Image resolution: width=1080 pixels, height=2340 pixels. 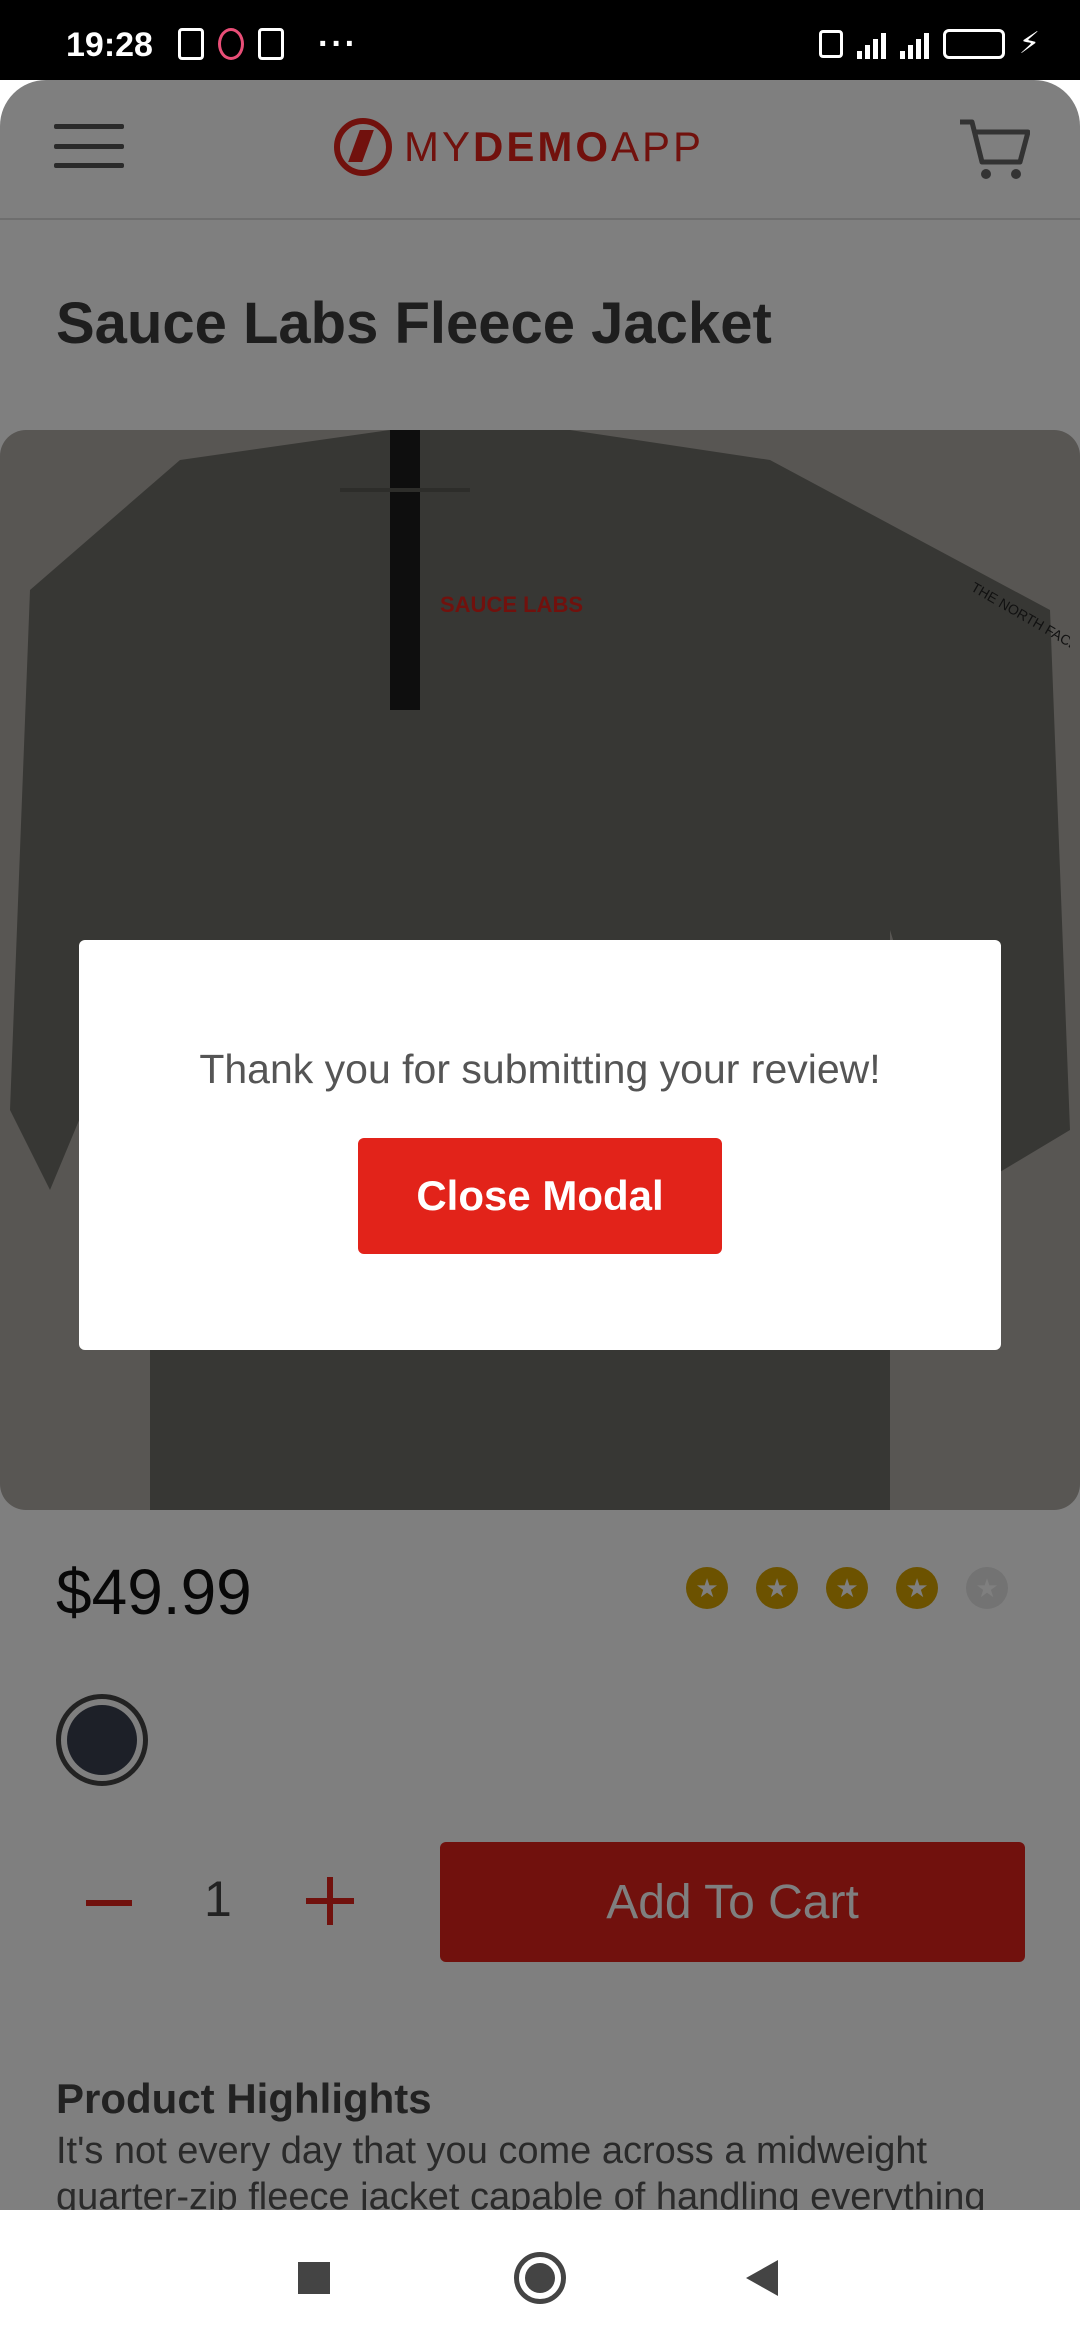 I want to click on status-time: 19:28, so click(x=109, y=45).